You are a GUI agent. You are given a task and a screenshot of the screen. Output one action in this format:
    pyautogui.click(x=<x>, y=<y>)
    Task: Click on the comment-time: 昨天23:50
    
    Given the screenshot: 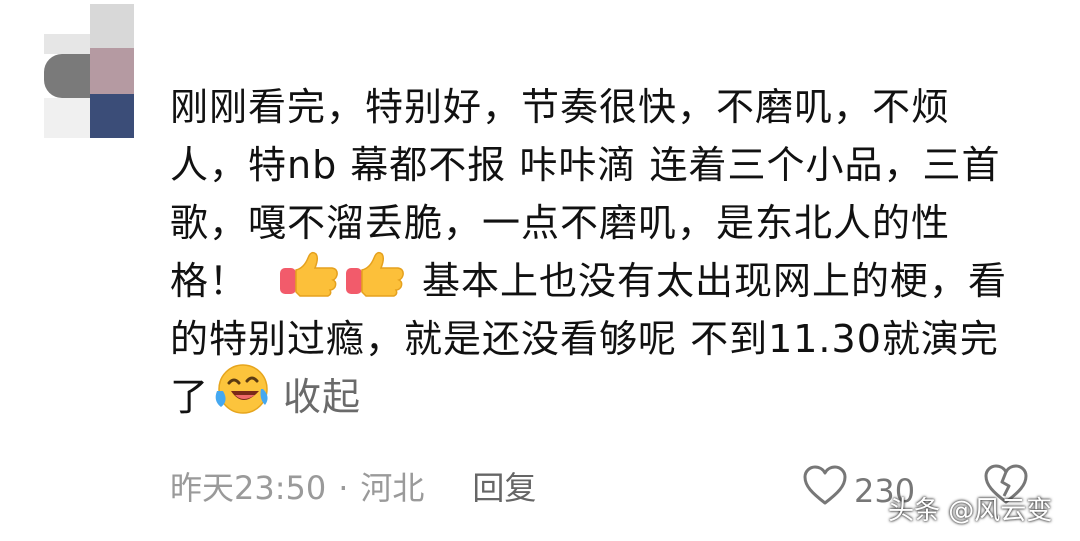 What is the action you would take?
    pyautogui.click(x=248, y=488)
    